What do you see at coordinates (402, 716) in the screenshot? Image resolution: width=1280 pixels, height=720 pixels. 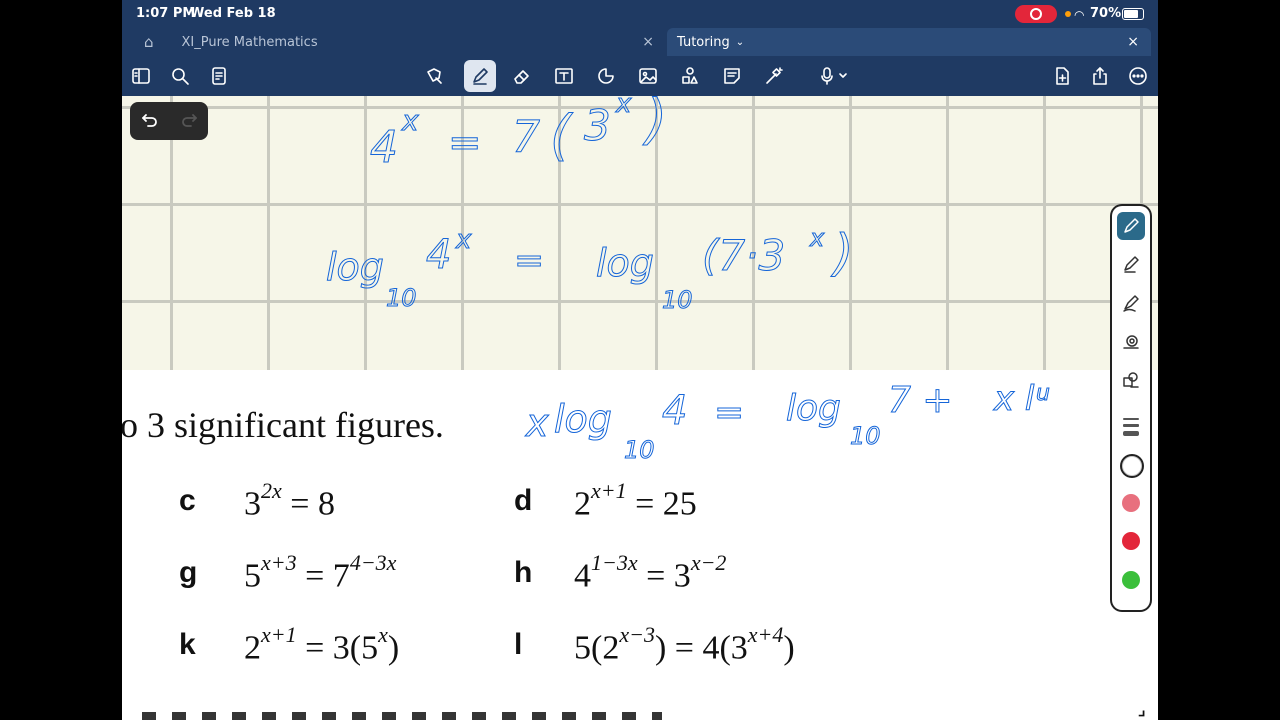 I see `cut-off-text-line` at bounding box center [402, 716].